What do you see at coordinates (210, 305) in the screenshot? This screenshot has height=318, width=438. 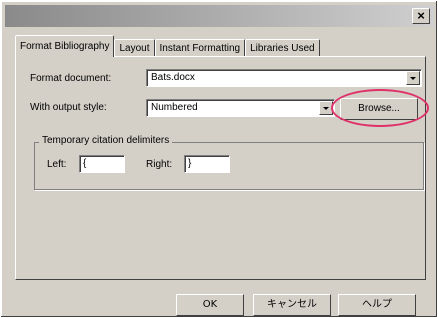 I see `ok-button: OK` at bounding box center [210, 305].